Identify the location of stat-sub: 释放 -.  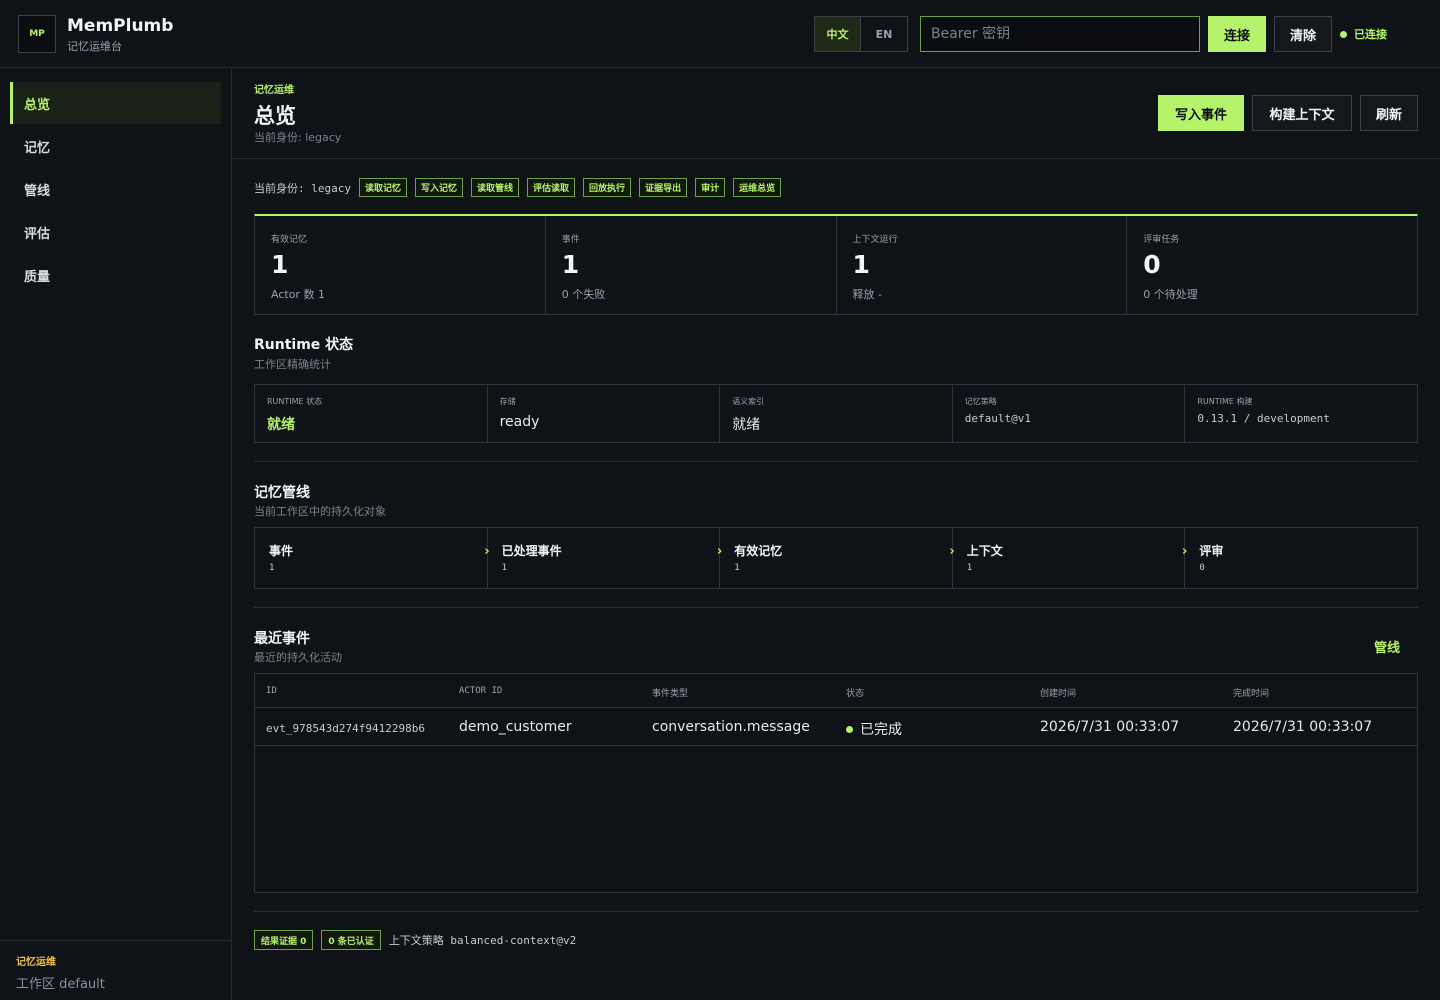
(867, 294).